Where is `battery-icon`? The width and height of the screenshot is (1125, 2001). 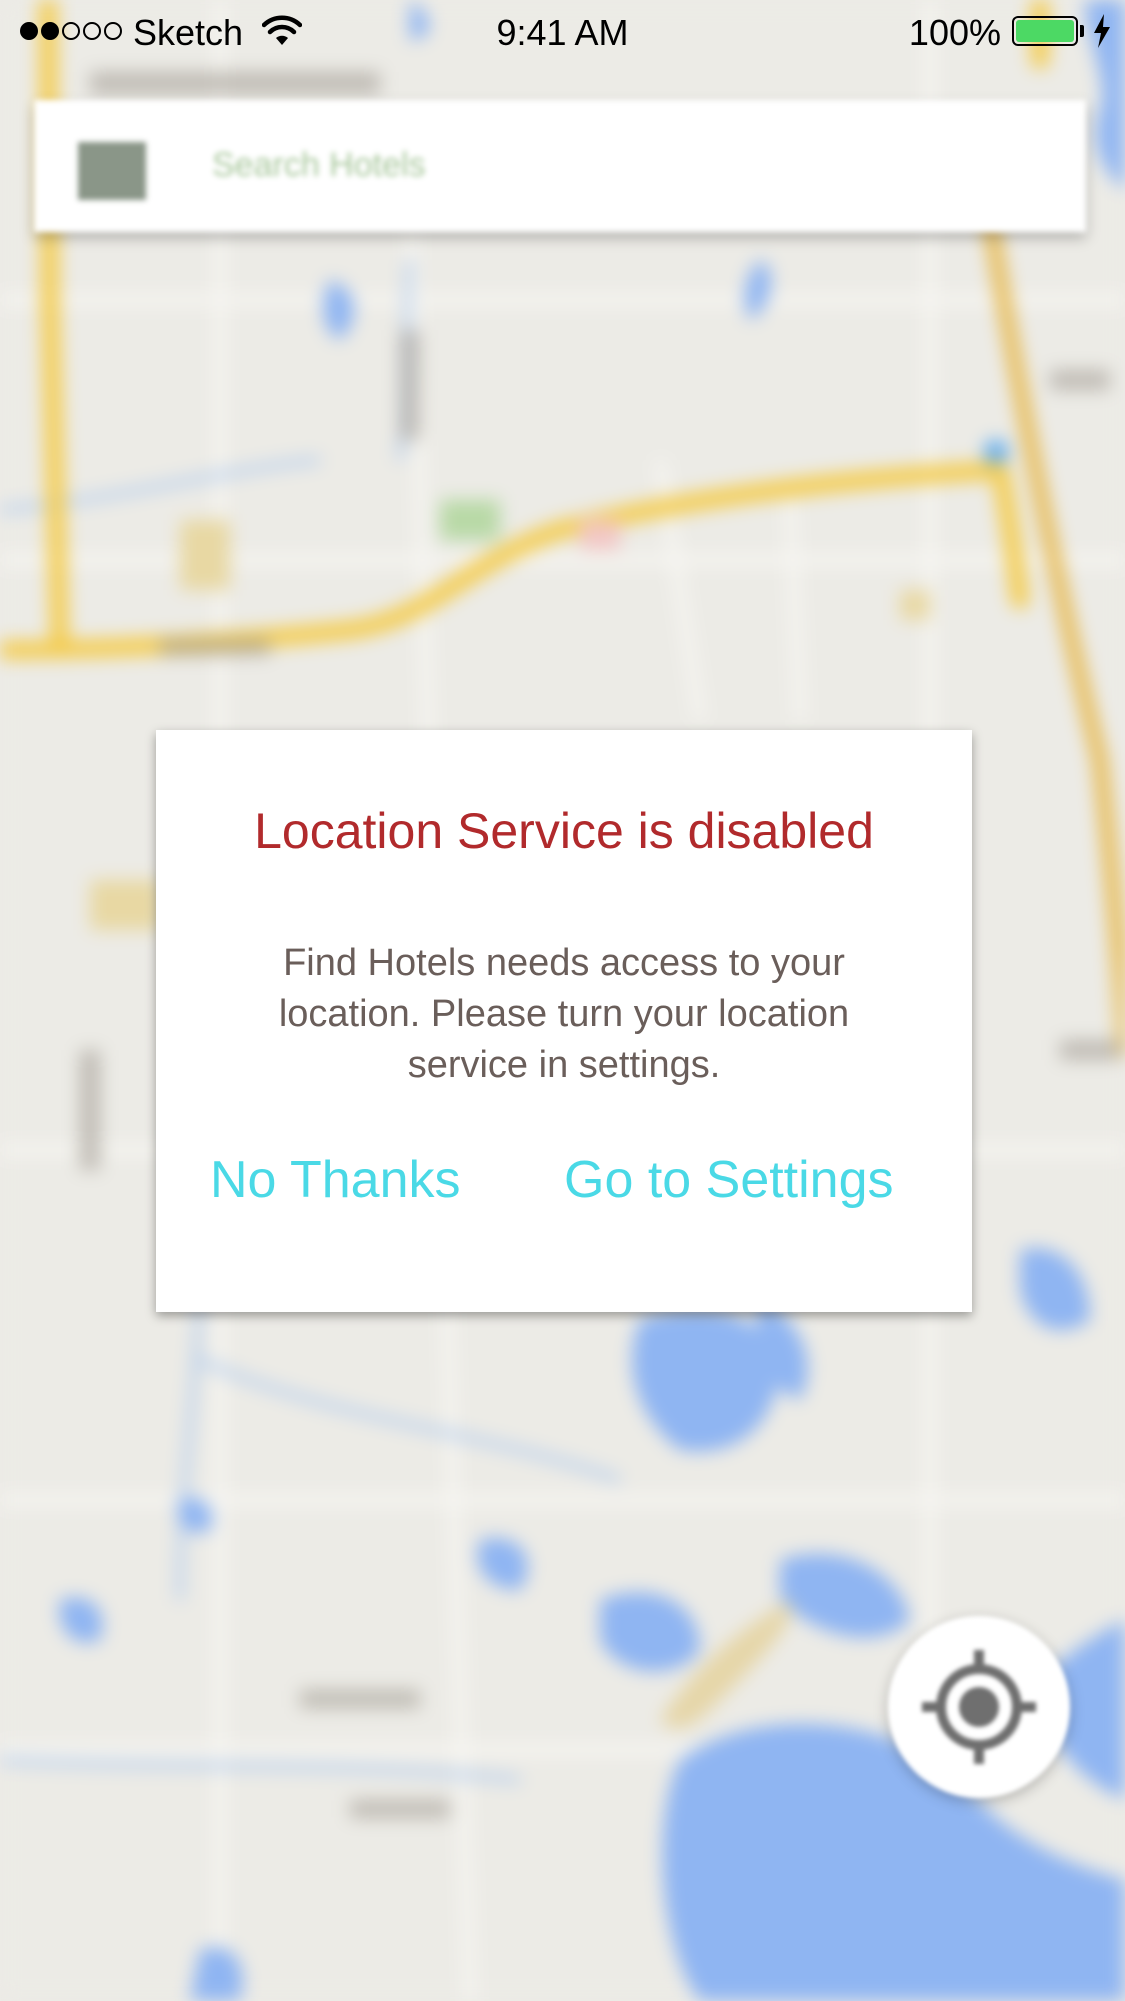 battery-icon is located at coordinates (1045, 31).